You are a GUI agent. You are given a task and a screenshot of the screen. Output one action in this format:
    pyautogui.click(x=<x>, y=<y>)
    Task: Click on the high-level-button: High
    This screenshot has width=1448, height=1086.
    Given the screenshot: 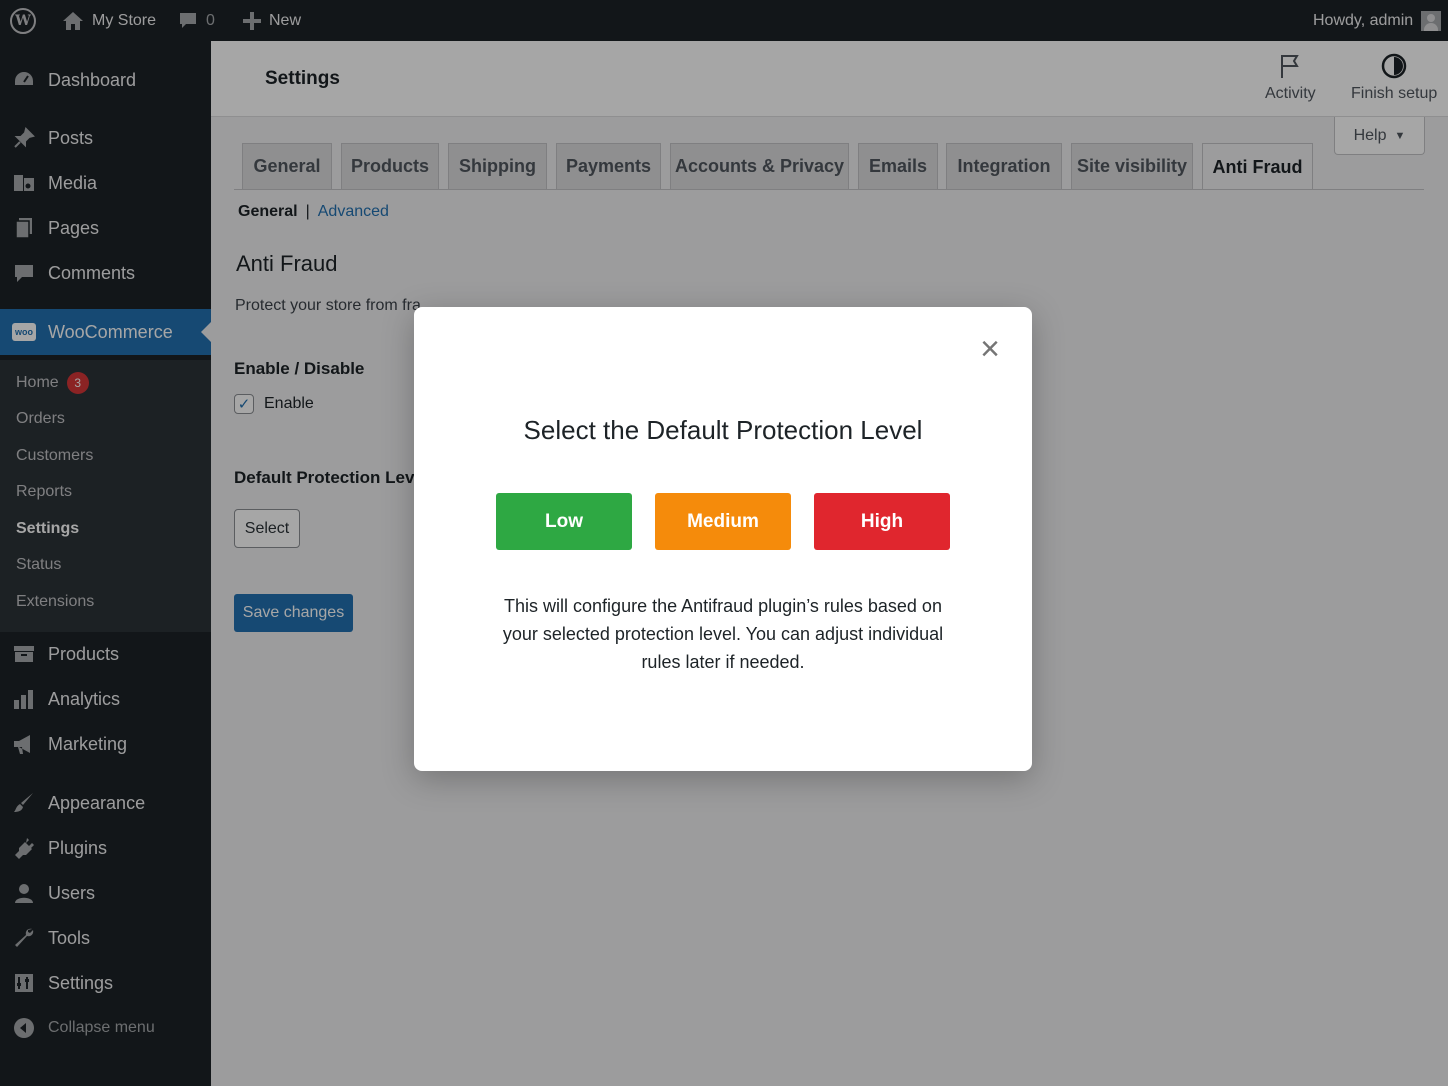 What is the action you would take?
    pyautogui.click(x=882, y=521)
    